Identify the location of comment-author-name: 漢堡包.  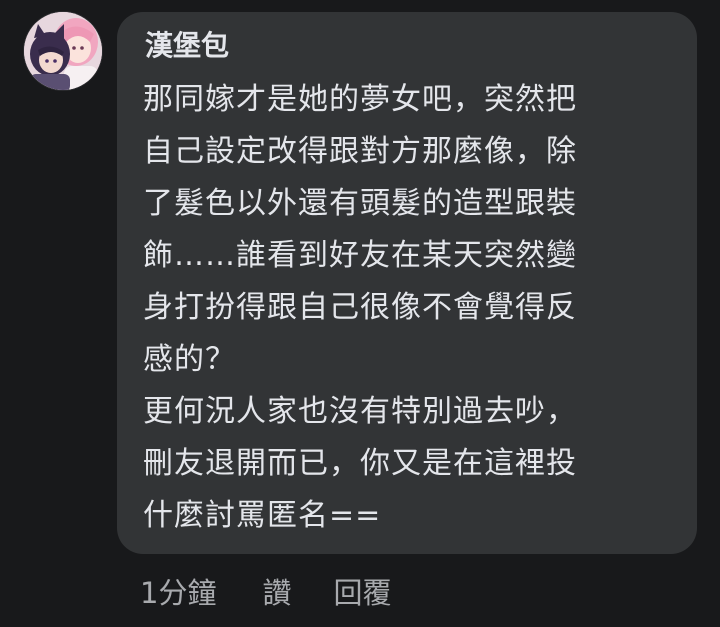
(187, 46).